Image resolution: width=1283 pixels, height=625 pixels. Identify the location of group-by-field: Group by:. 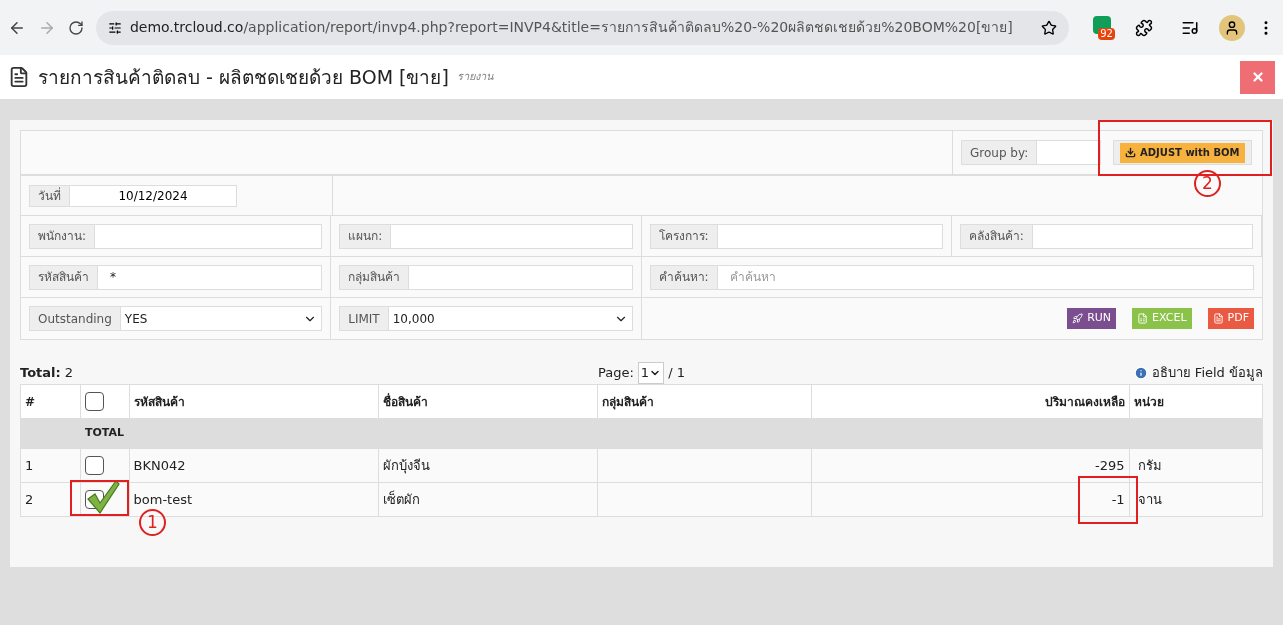
(1031, 152).